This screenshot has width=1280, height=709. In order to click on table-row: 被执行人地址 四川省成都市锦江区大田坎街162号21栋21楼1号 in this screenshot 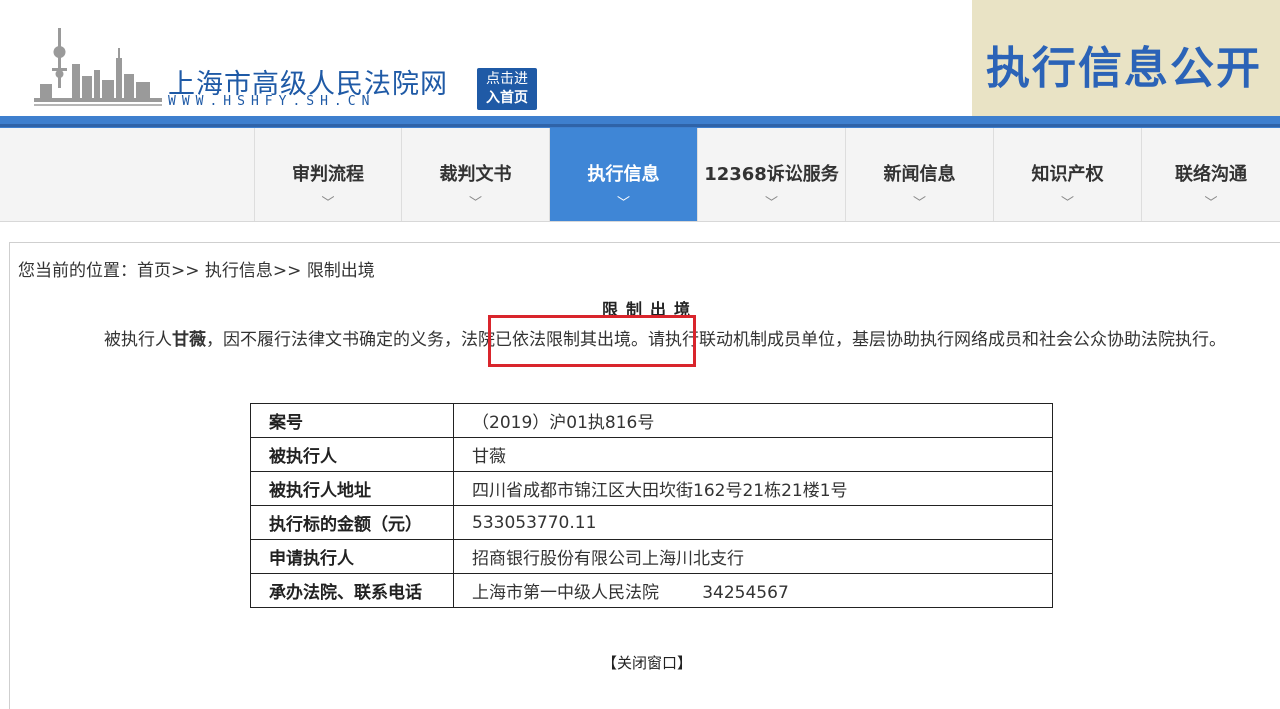, I will do `click(651, 488)`.